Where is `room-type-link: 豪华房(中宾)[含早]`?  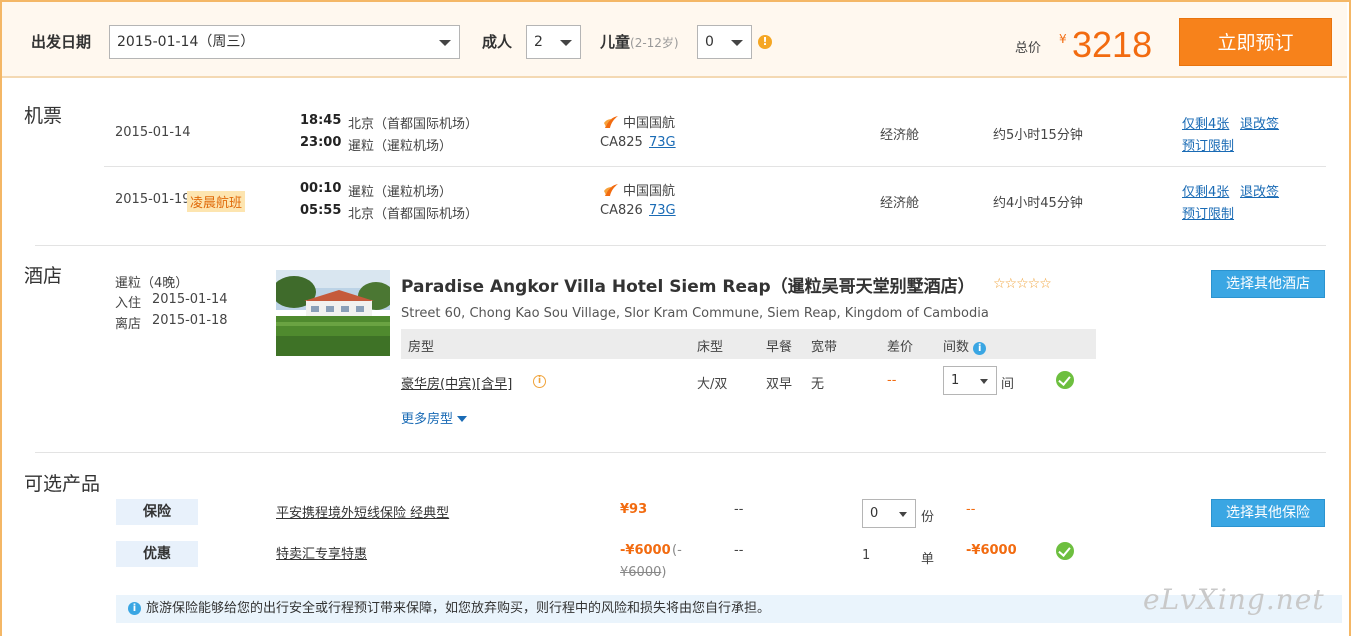 room-type-link: 豪华房(中宾)[含早] is located at coordinates (456, 382).